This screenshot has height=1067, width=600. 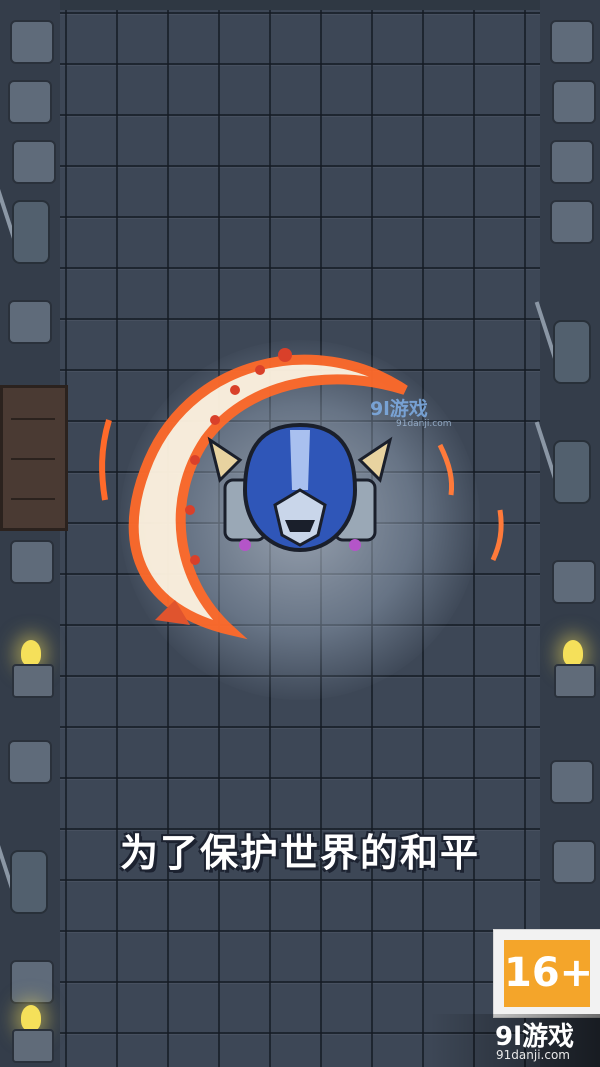 I want to click on corner-watermark: 9l游戏 91danji.com, so click(x=515, y=1040).